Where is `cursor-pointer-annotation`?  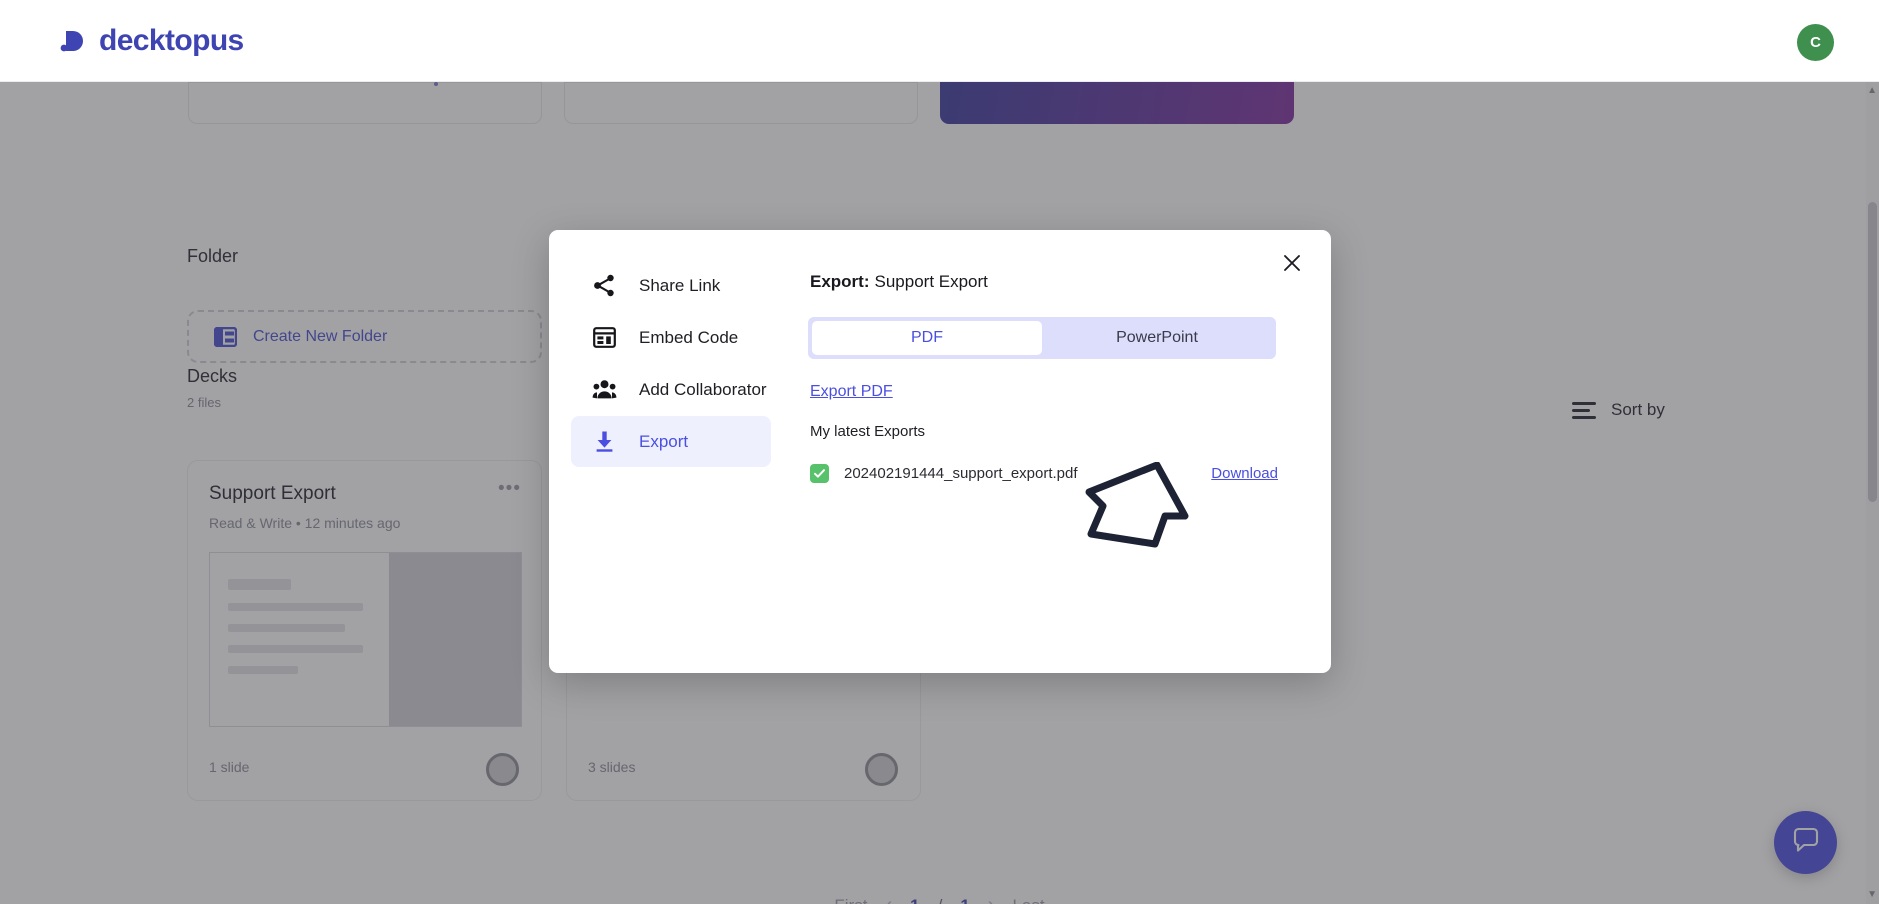 cursor-pointer-annotation is located at coordinates (1153, 512).